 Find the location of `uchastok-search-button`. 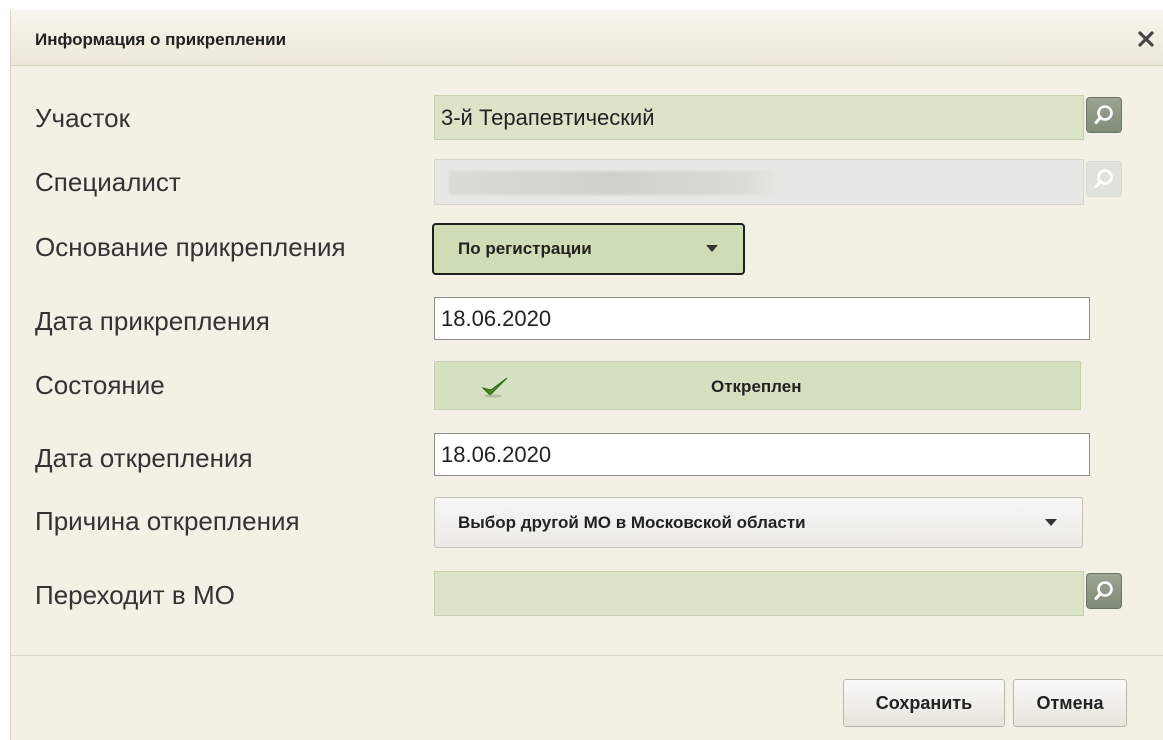

uchastok-search-button is located at coordinates (1104, 115).